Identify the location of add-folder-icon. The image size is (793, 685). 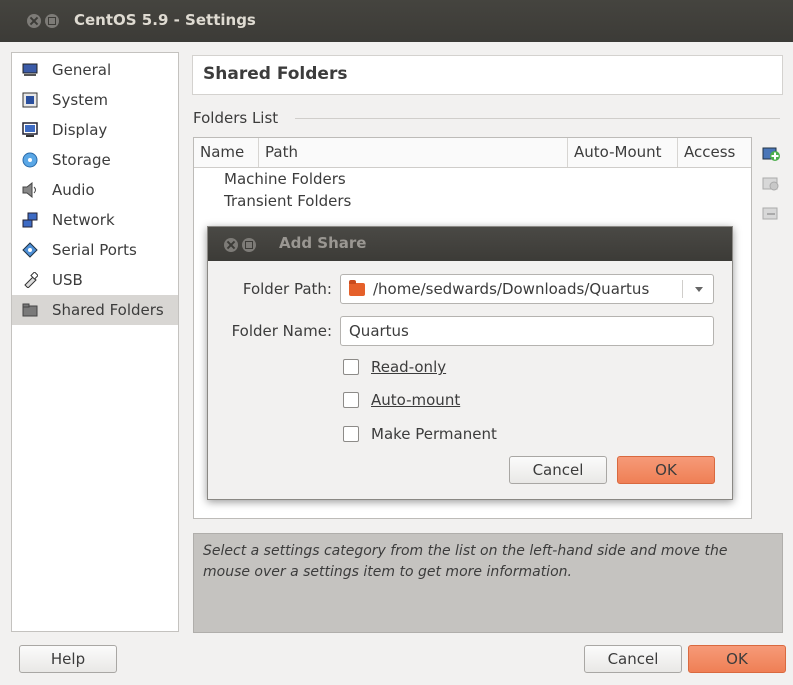
(771, 153).